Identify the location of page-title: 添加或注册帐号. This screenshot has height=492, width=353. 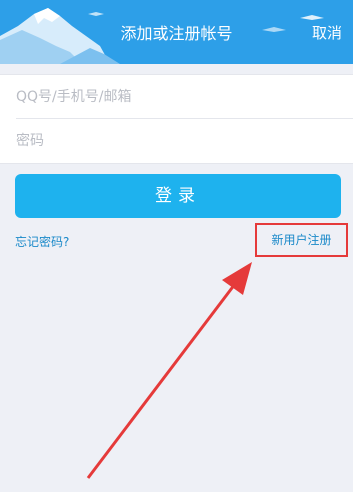
(176, 32).